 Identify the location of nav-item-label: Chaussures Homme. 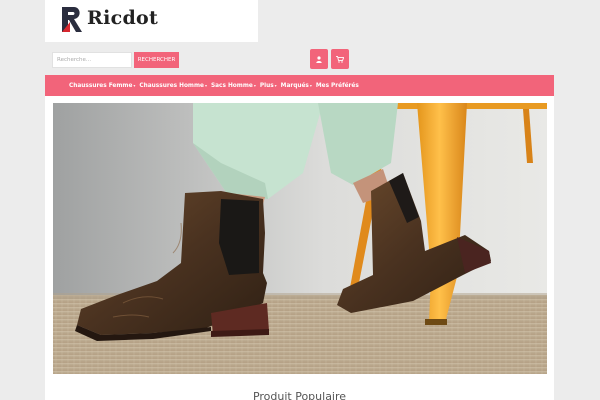
(171, 85).